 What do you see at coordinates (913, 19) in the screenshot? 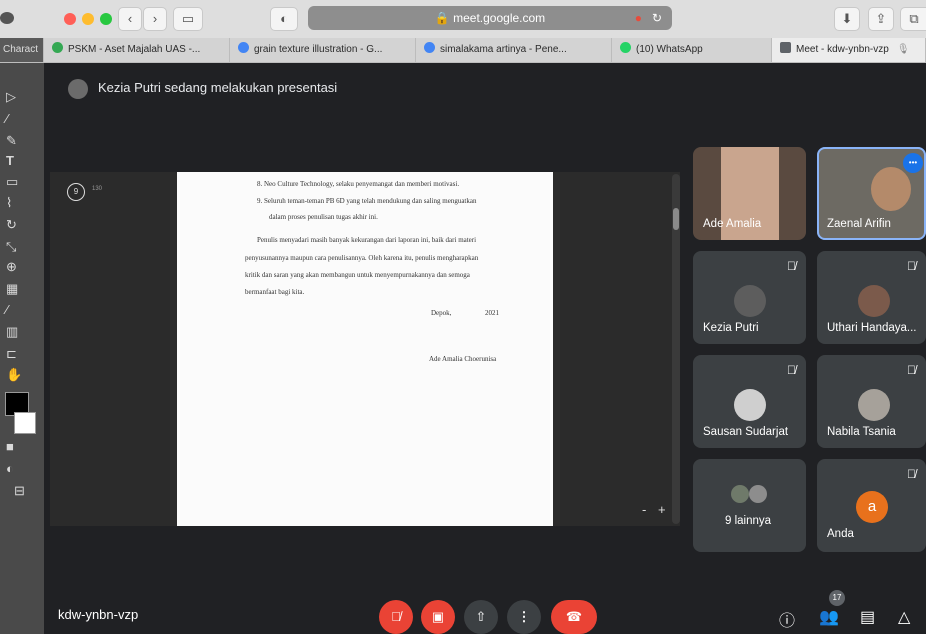
I see `tabs-overview-button: ⧉` at bounding box center [913, 19].